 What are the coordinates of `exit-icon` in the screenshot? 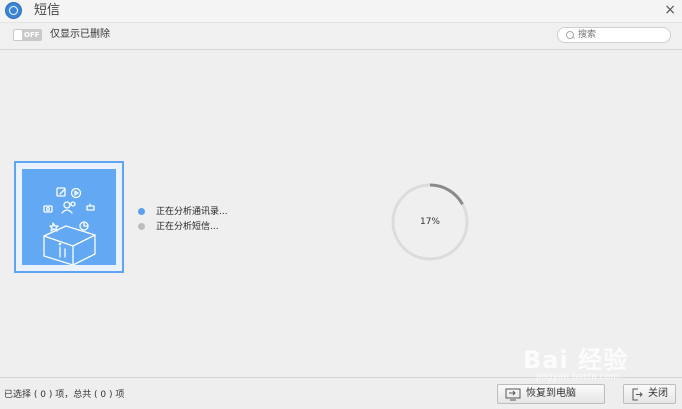 It's located at (637, 394).